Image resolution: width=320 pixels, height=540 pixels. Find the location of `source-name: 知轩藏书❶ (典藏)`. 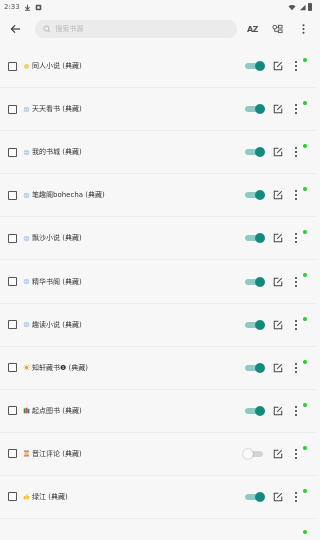

source-name: 知轩藏书❶ (典藏) is located at coordinates (60, 367).